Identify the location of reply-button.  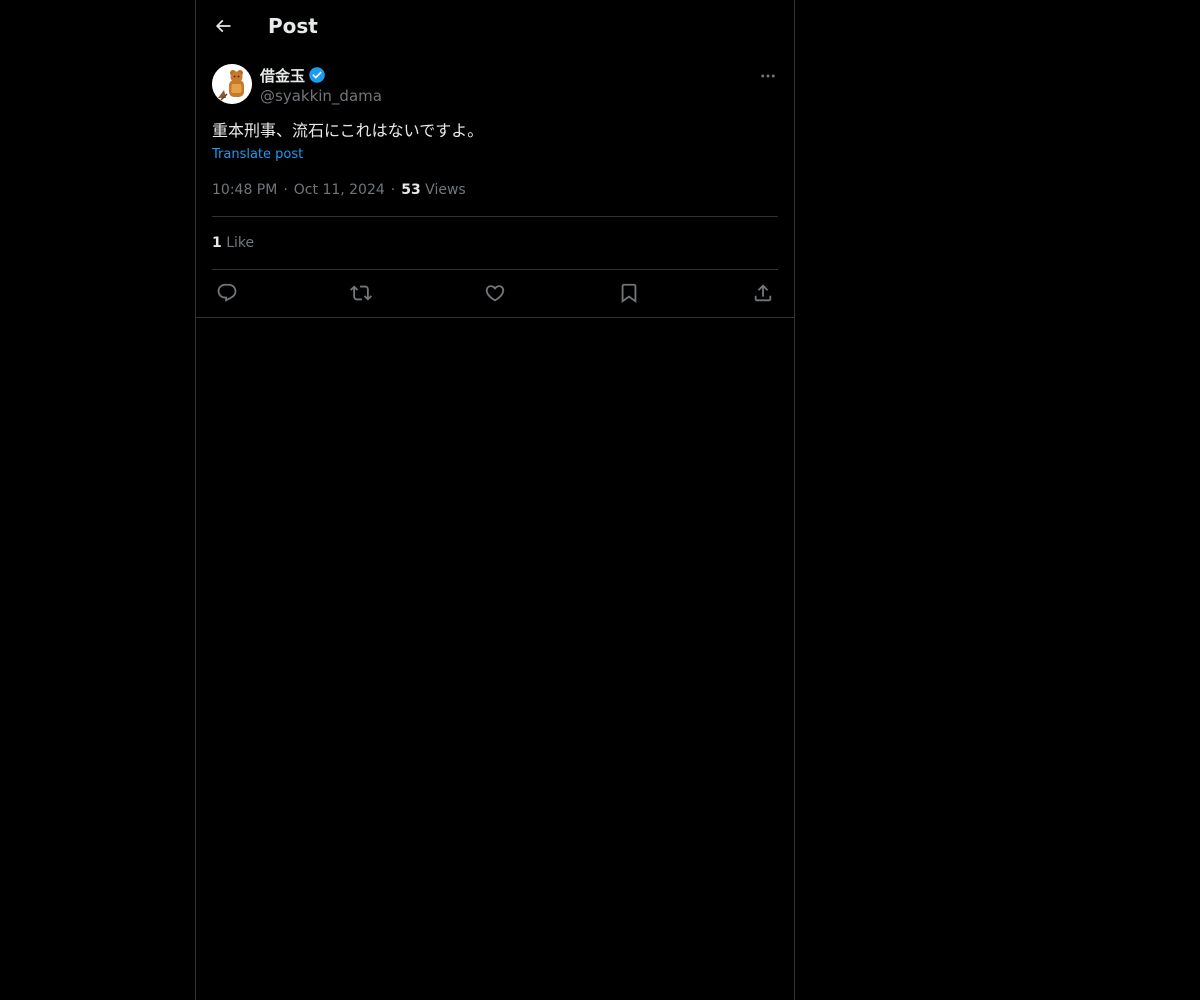
(227, 293).